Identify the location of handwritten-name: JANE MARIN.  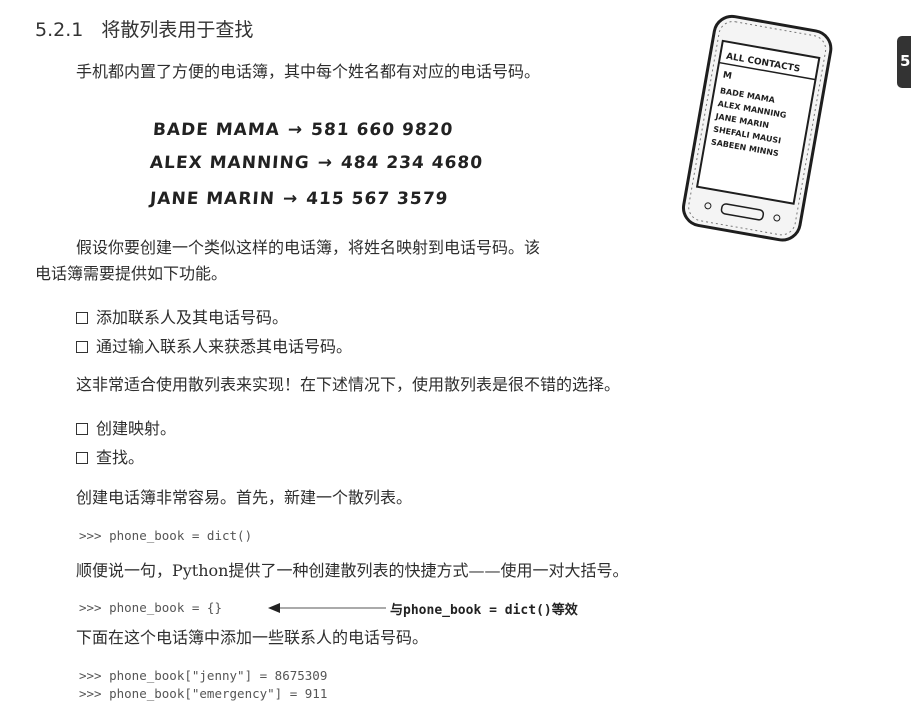
(212, 199).